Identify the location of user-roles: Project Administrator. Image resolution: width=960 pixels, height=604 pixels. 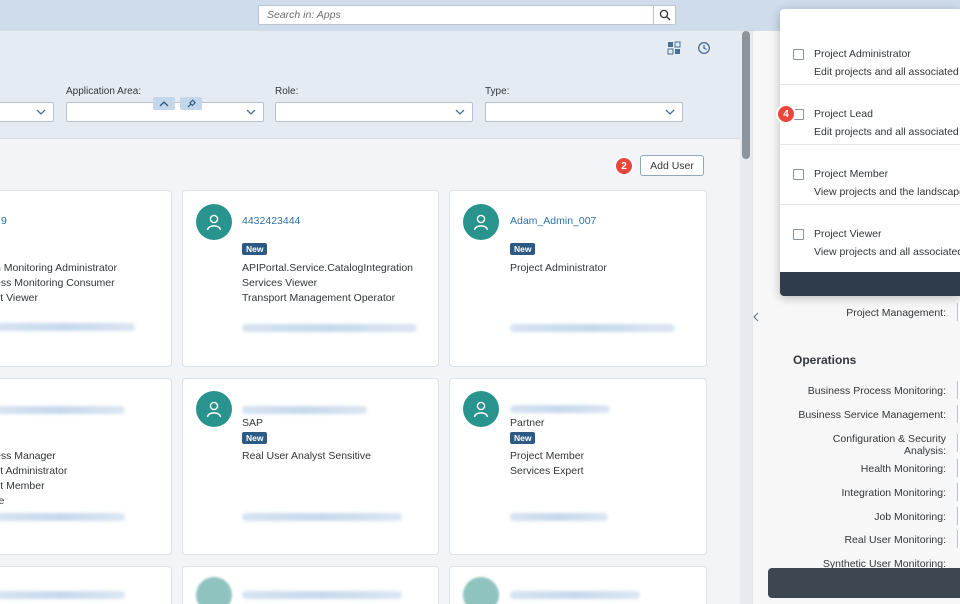
(558, 268).